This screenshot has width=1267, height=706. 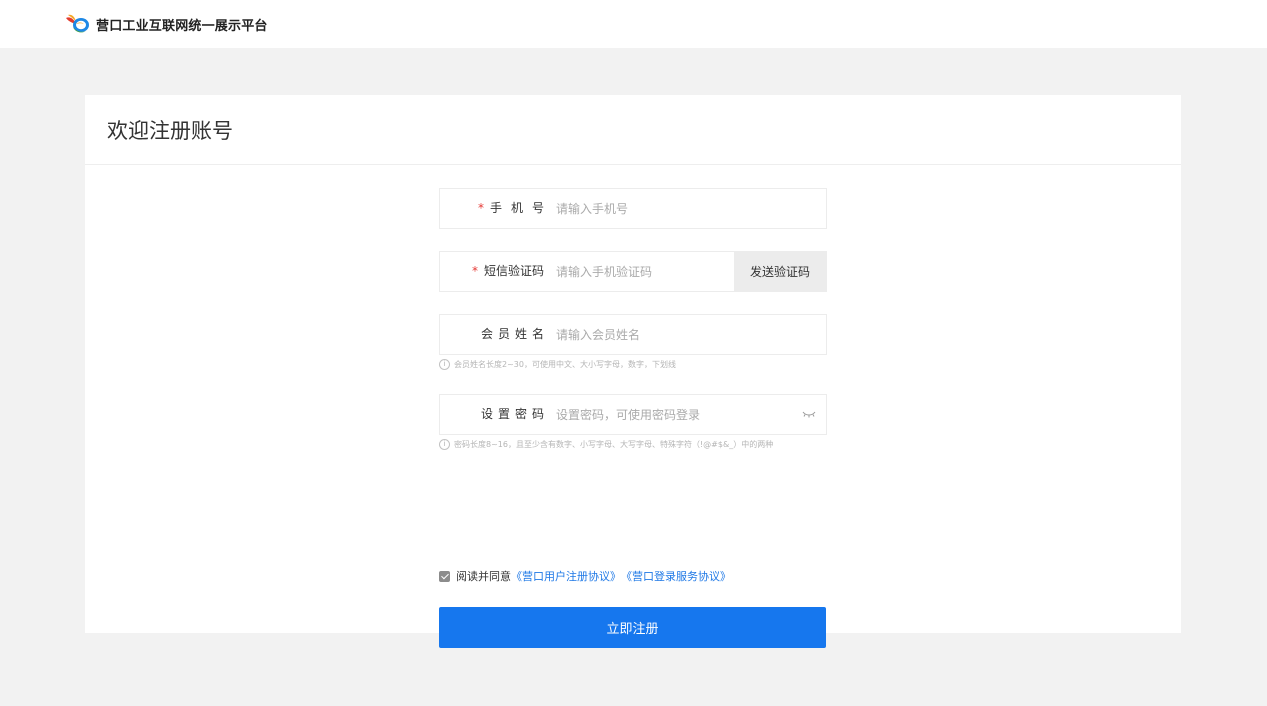 I want to click on brand: 营口工业互联网统一展示平台, so click(x=166, y=24).